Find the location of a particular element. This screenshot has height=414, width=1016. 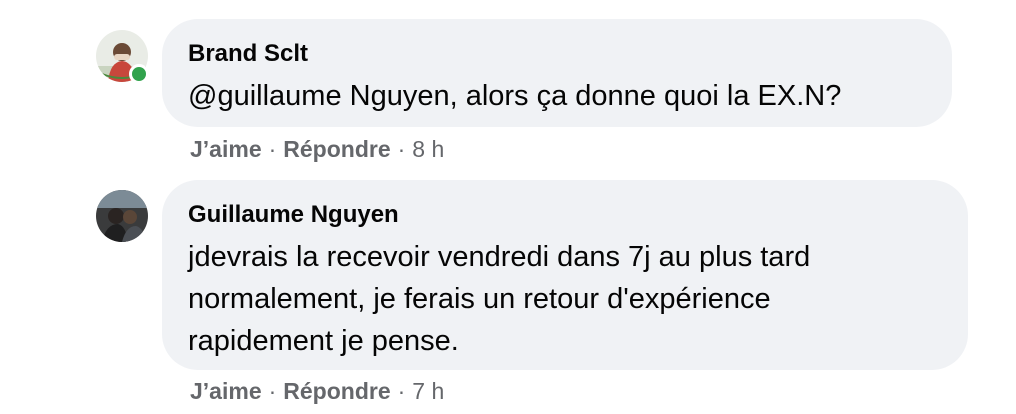

comment-timestamp: 7 h is located at coordinates (428, 391).